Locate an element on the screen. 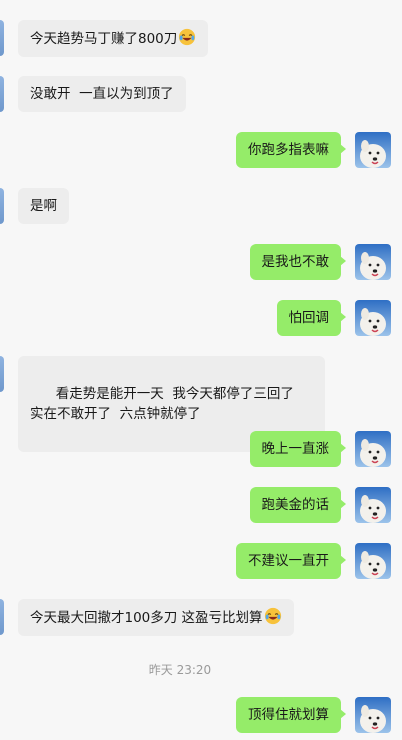  message-text: 跑美金的话 is located at coordinates (295, 505).